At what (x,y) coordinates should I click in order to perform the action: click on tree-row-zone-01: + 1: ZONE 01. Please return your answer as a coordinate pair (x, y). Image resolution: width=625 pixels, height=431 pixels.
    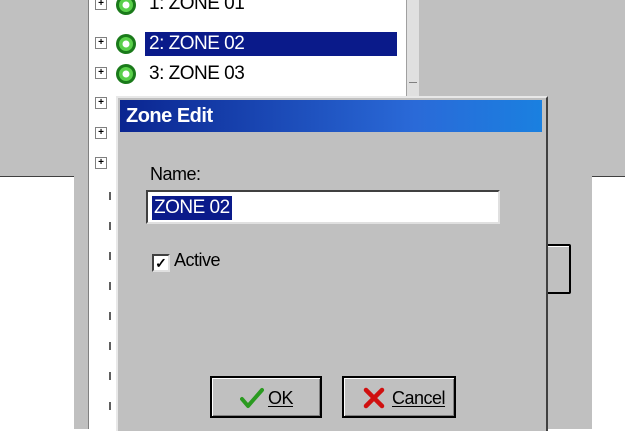
    Looking at the image, I should click on (248, 15).